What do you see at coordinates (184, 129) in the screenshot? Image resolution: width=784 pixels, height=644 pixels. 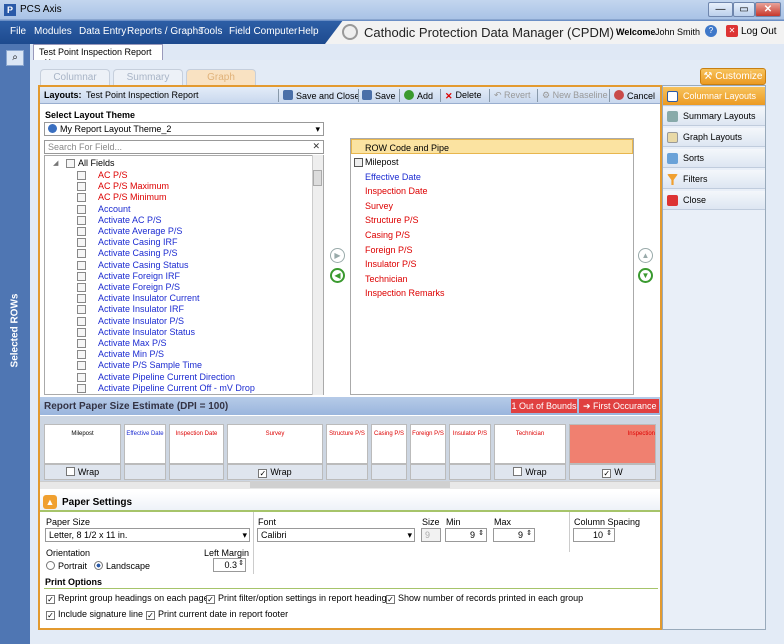 I see `theme-select: My Report Layout Theme_2 ▾` at bounding box center [184, 129].